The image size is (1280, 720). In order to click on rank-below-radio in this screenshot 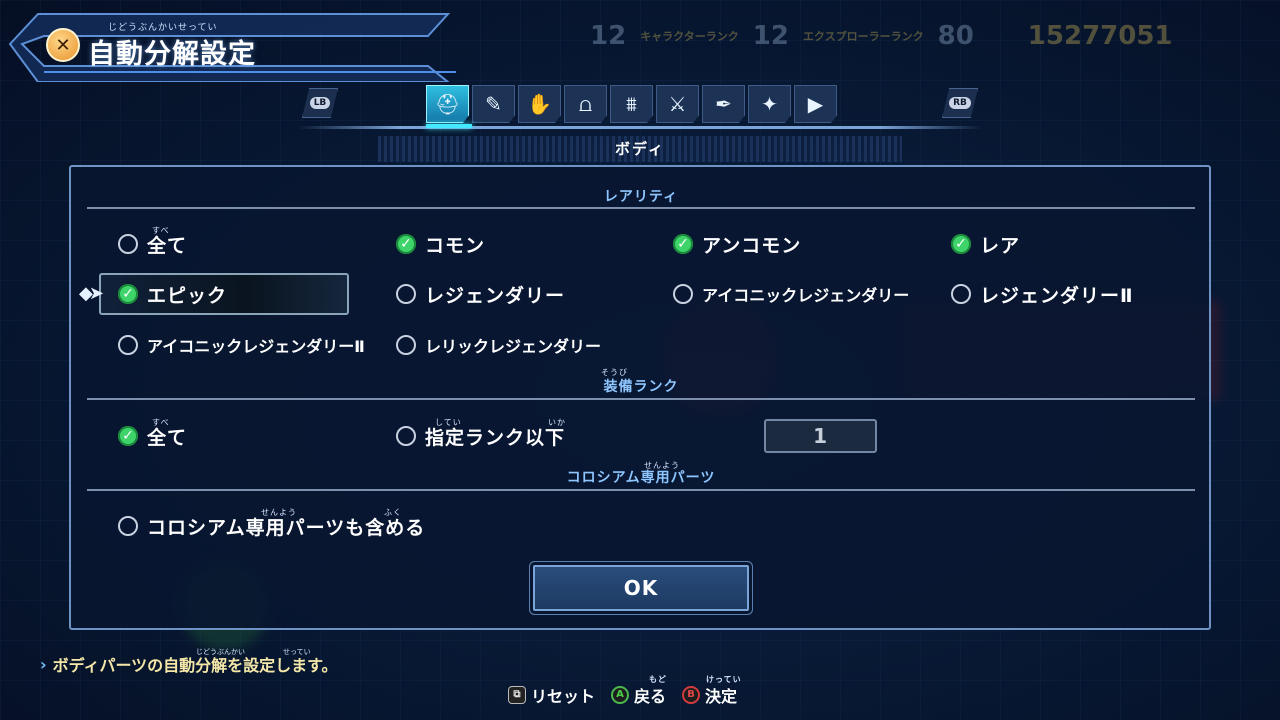, I will do `click(406, 436)`.